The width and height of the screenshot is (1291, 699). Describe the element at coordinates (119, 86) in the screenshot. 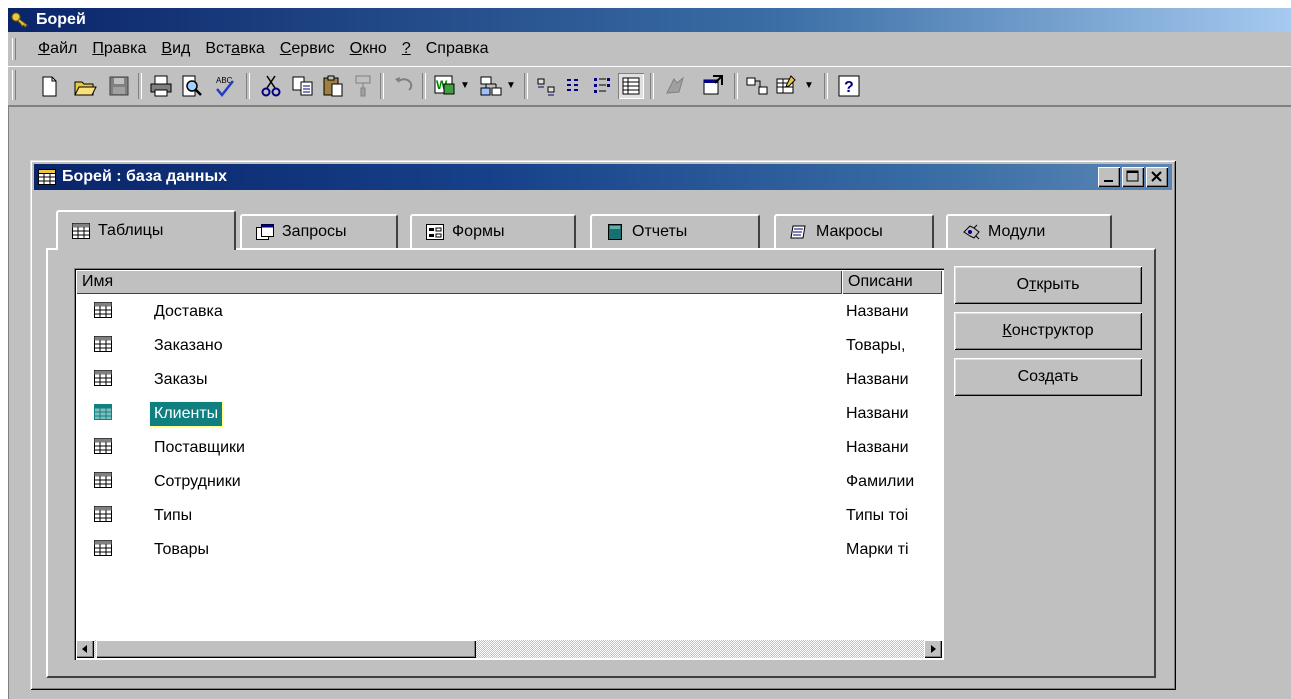

I see `save-icon` at that location.